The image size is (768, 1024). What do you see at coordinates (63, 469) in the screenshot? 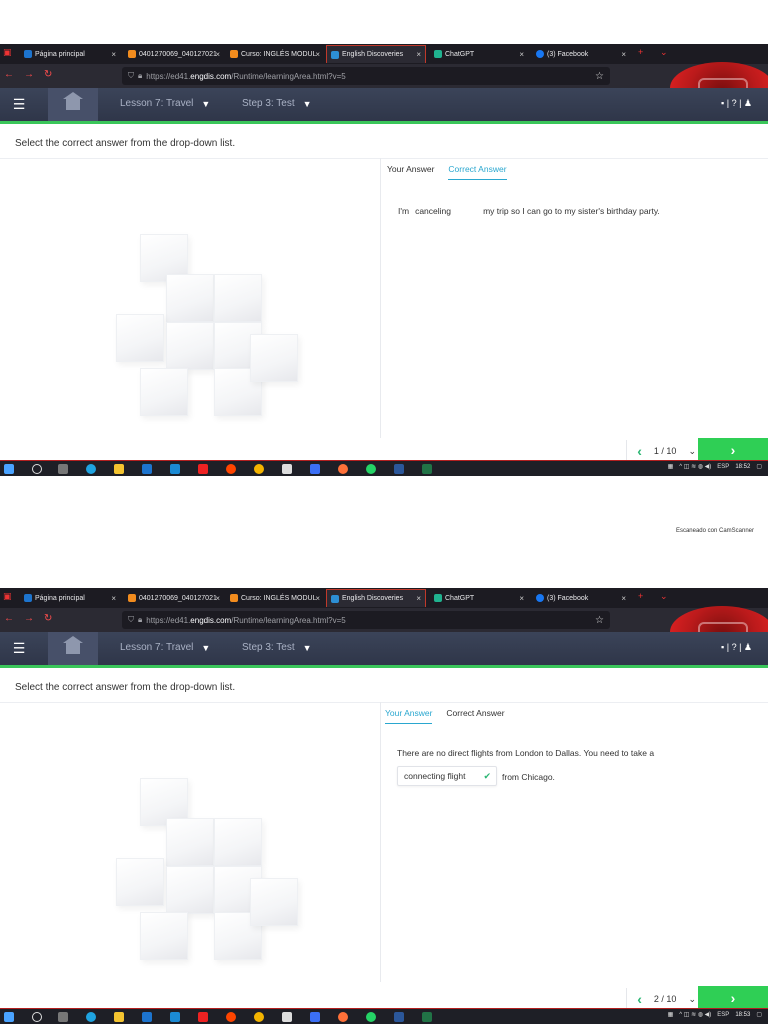
I see `task-view-icon` at bounding box center [63, 469].